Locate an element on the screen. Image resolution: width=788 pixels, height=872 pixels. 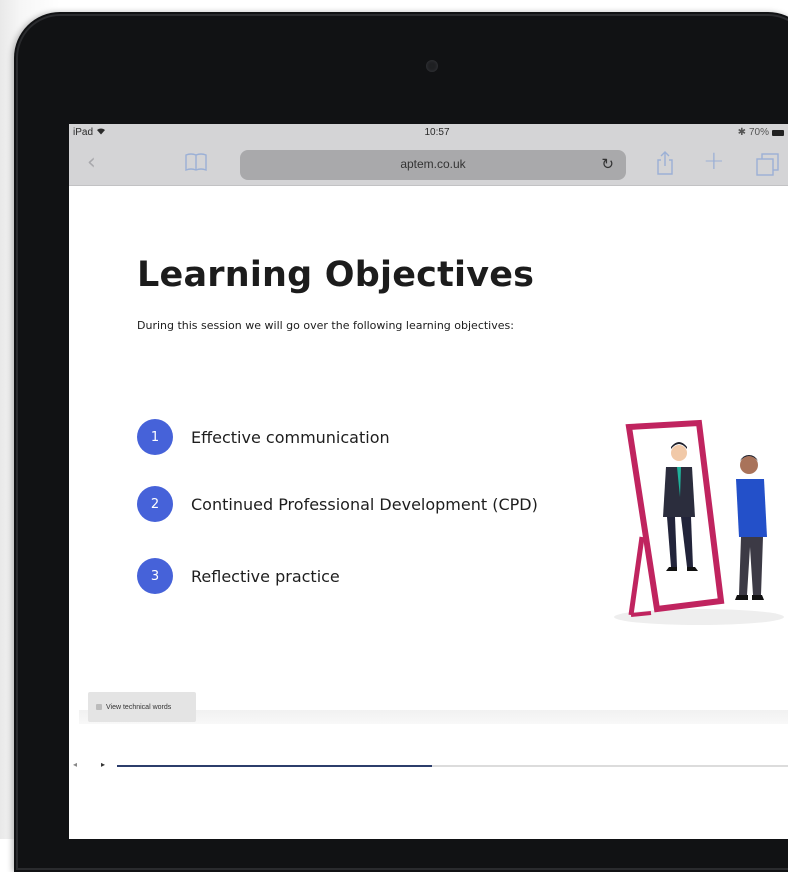
book-icon is located at coordinates (196, 162).